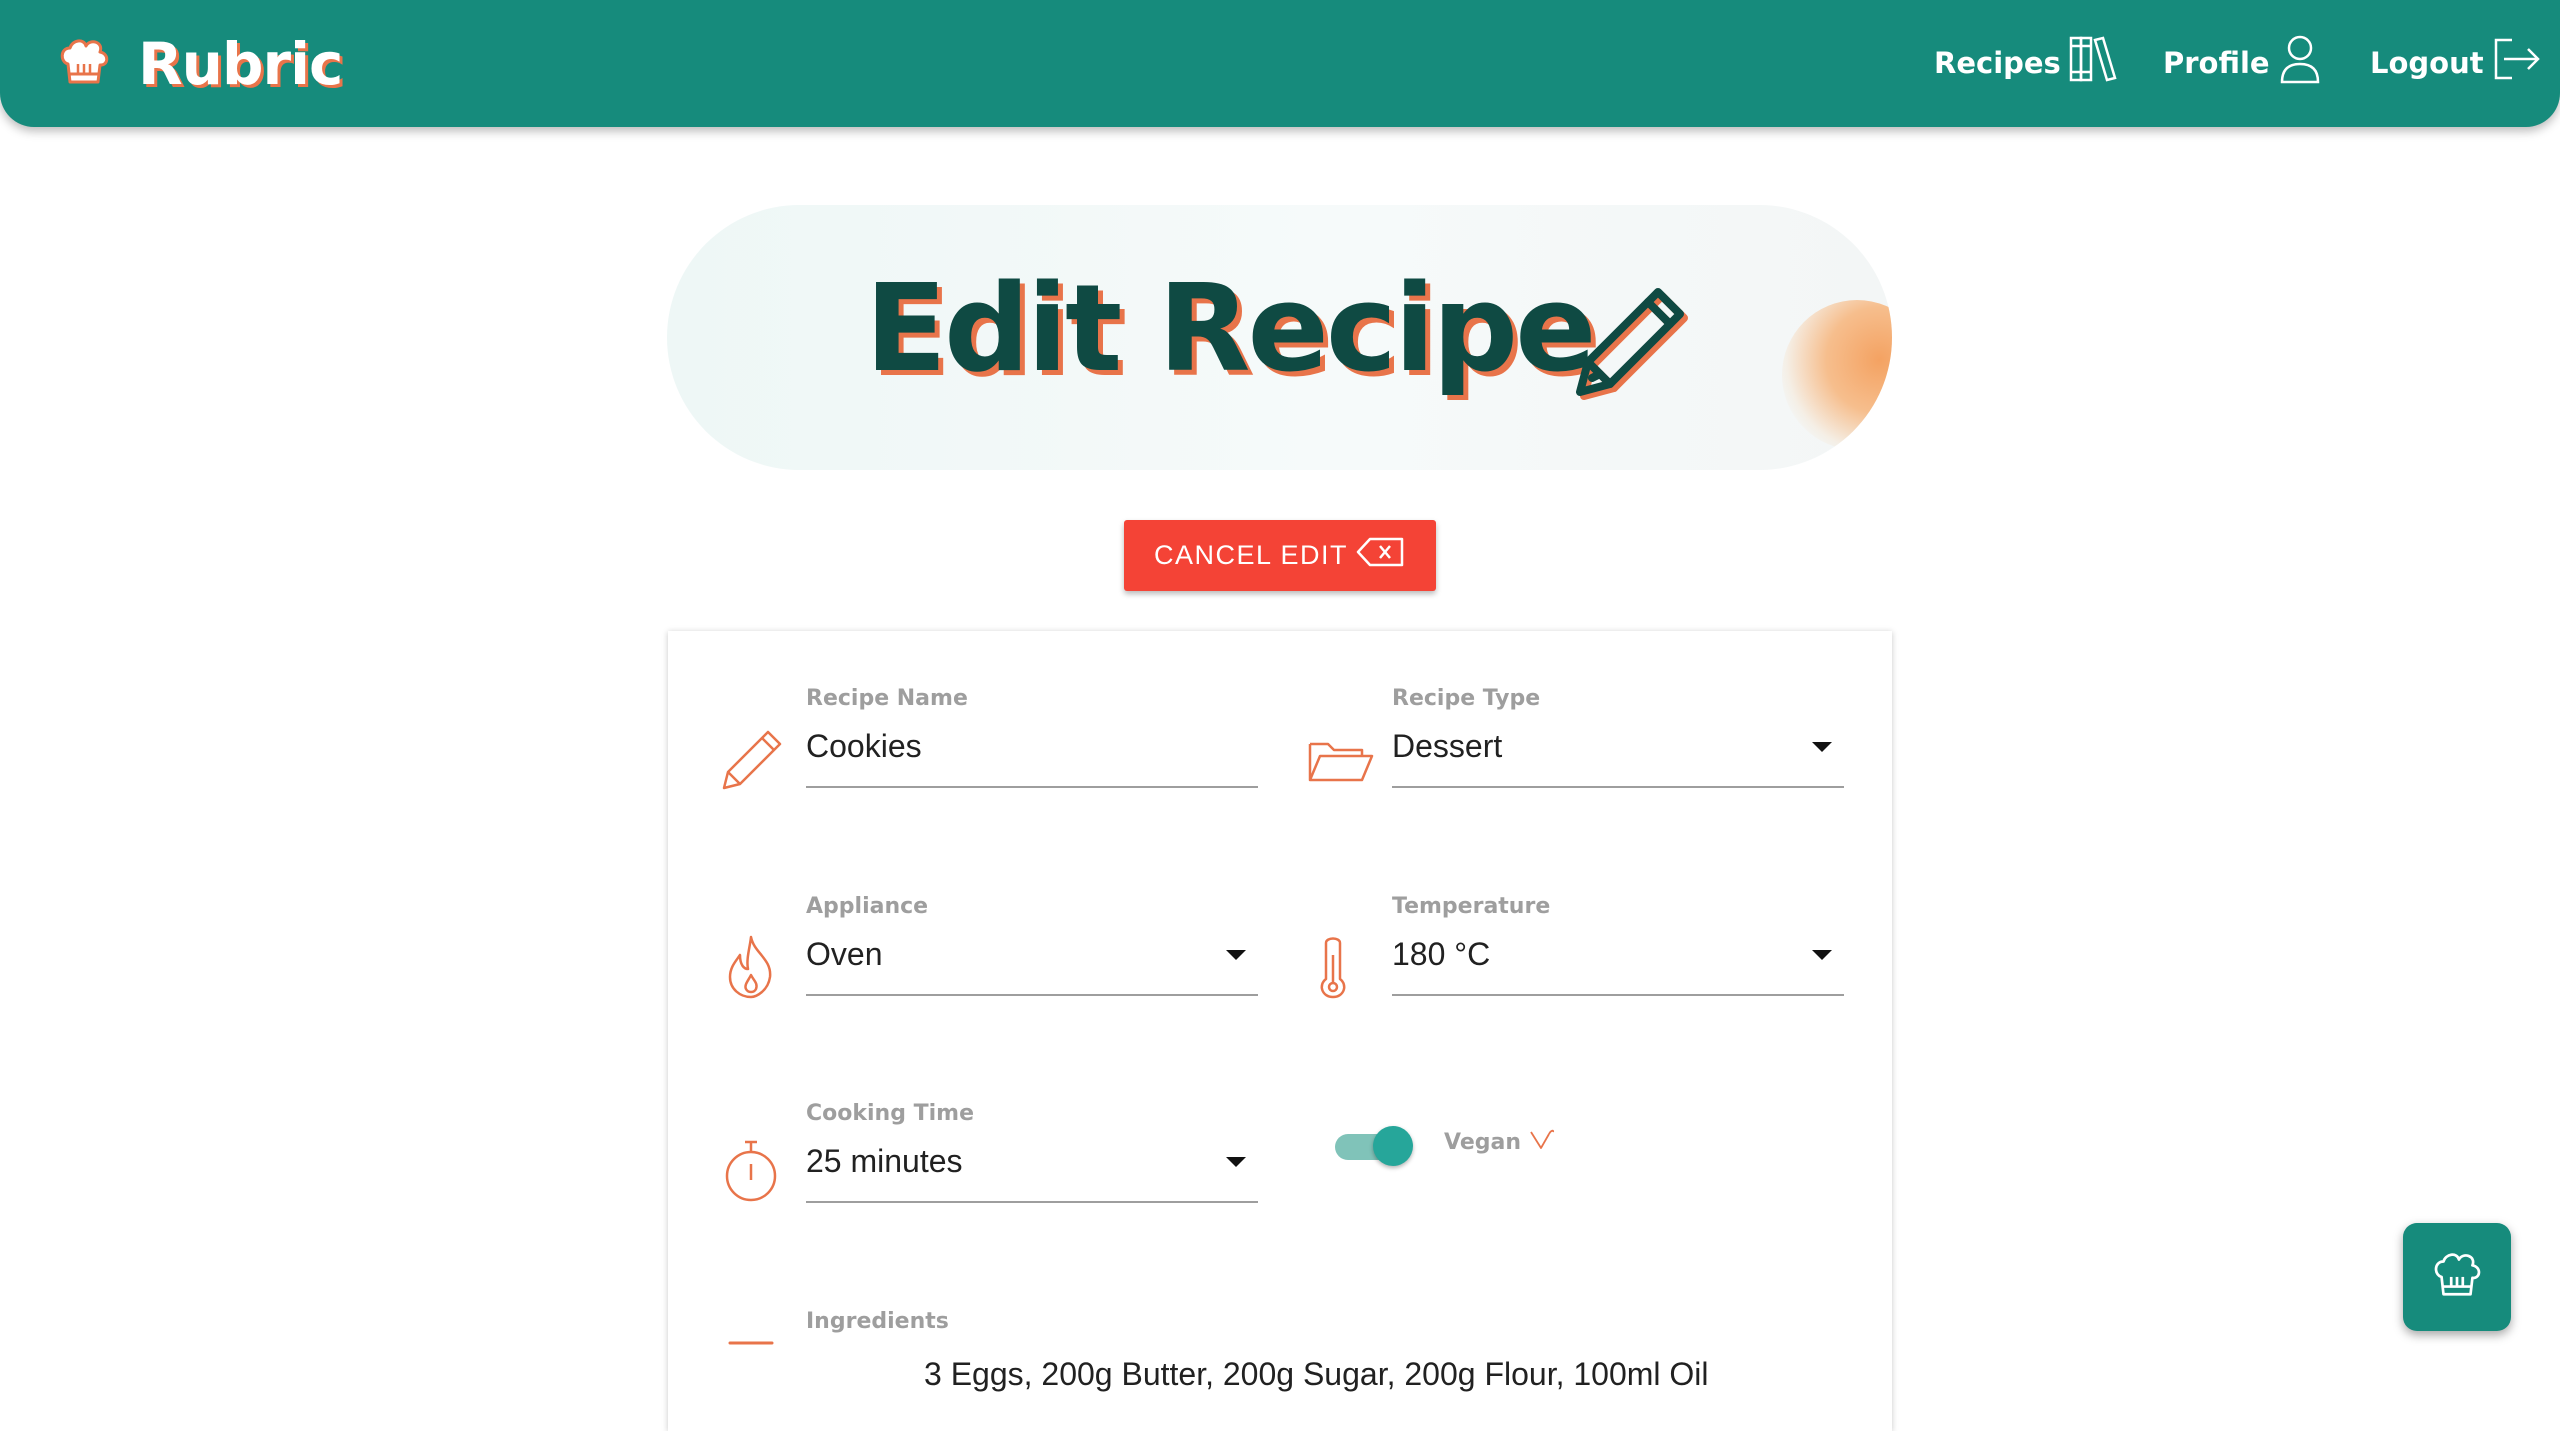 The width and height of the screenshot is (2560, 1431). Describe the element at coordinates (1230, 329) in the screenshot. I see `page-title: Edit Recipe` at that location.